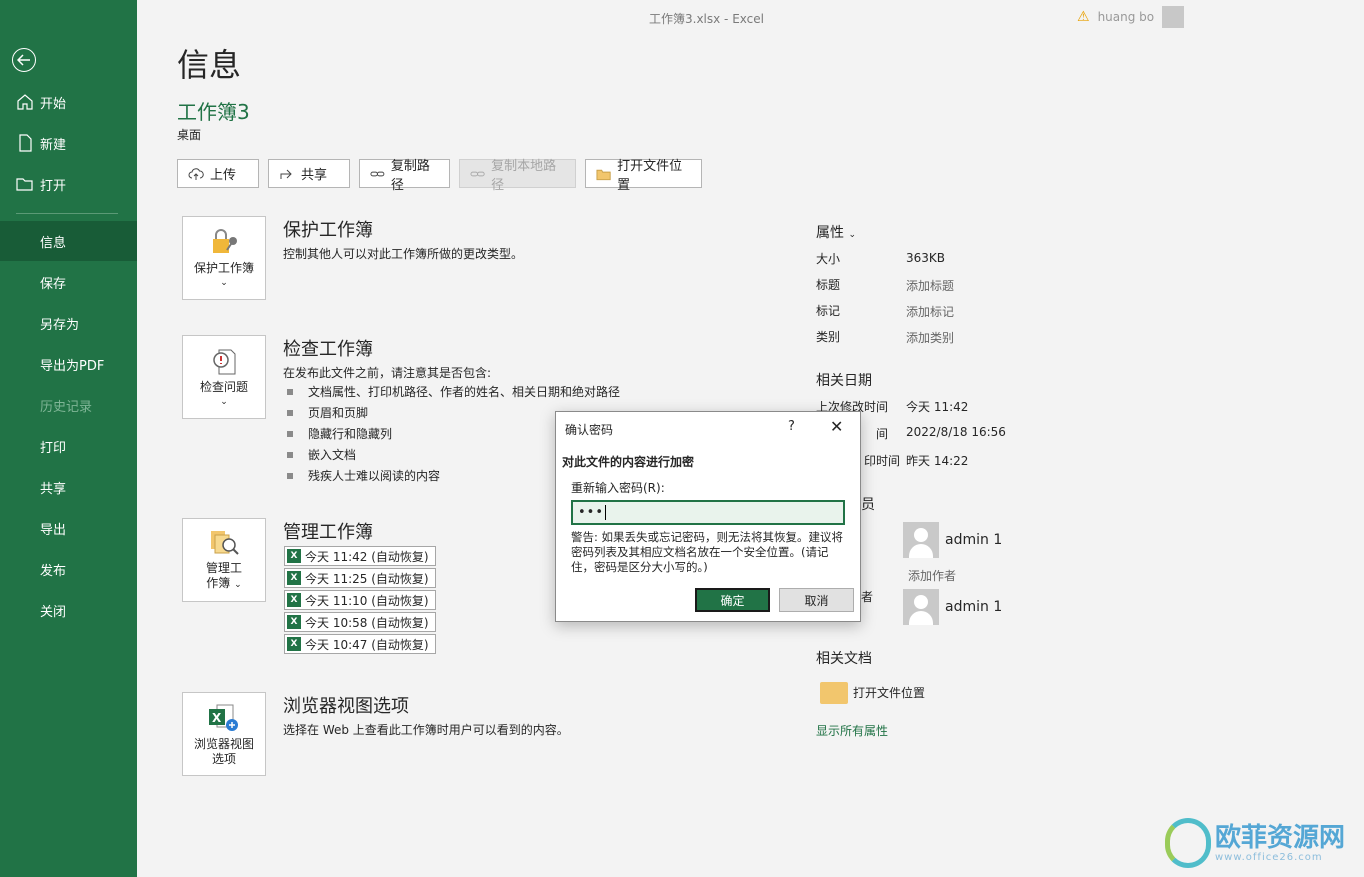 Image resolution: width=1364 pixels, height=877 pixels. I want to click on page-title: 信息, so click(209, 65).